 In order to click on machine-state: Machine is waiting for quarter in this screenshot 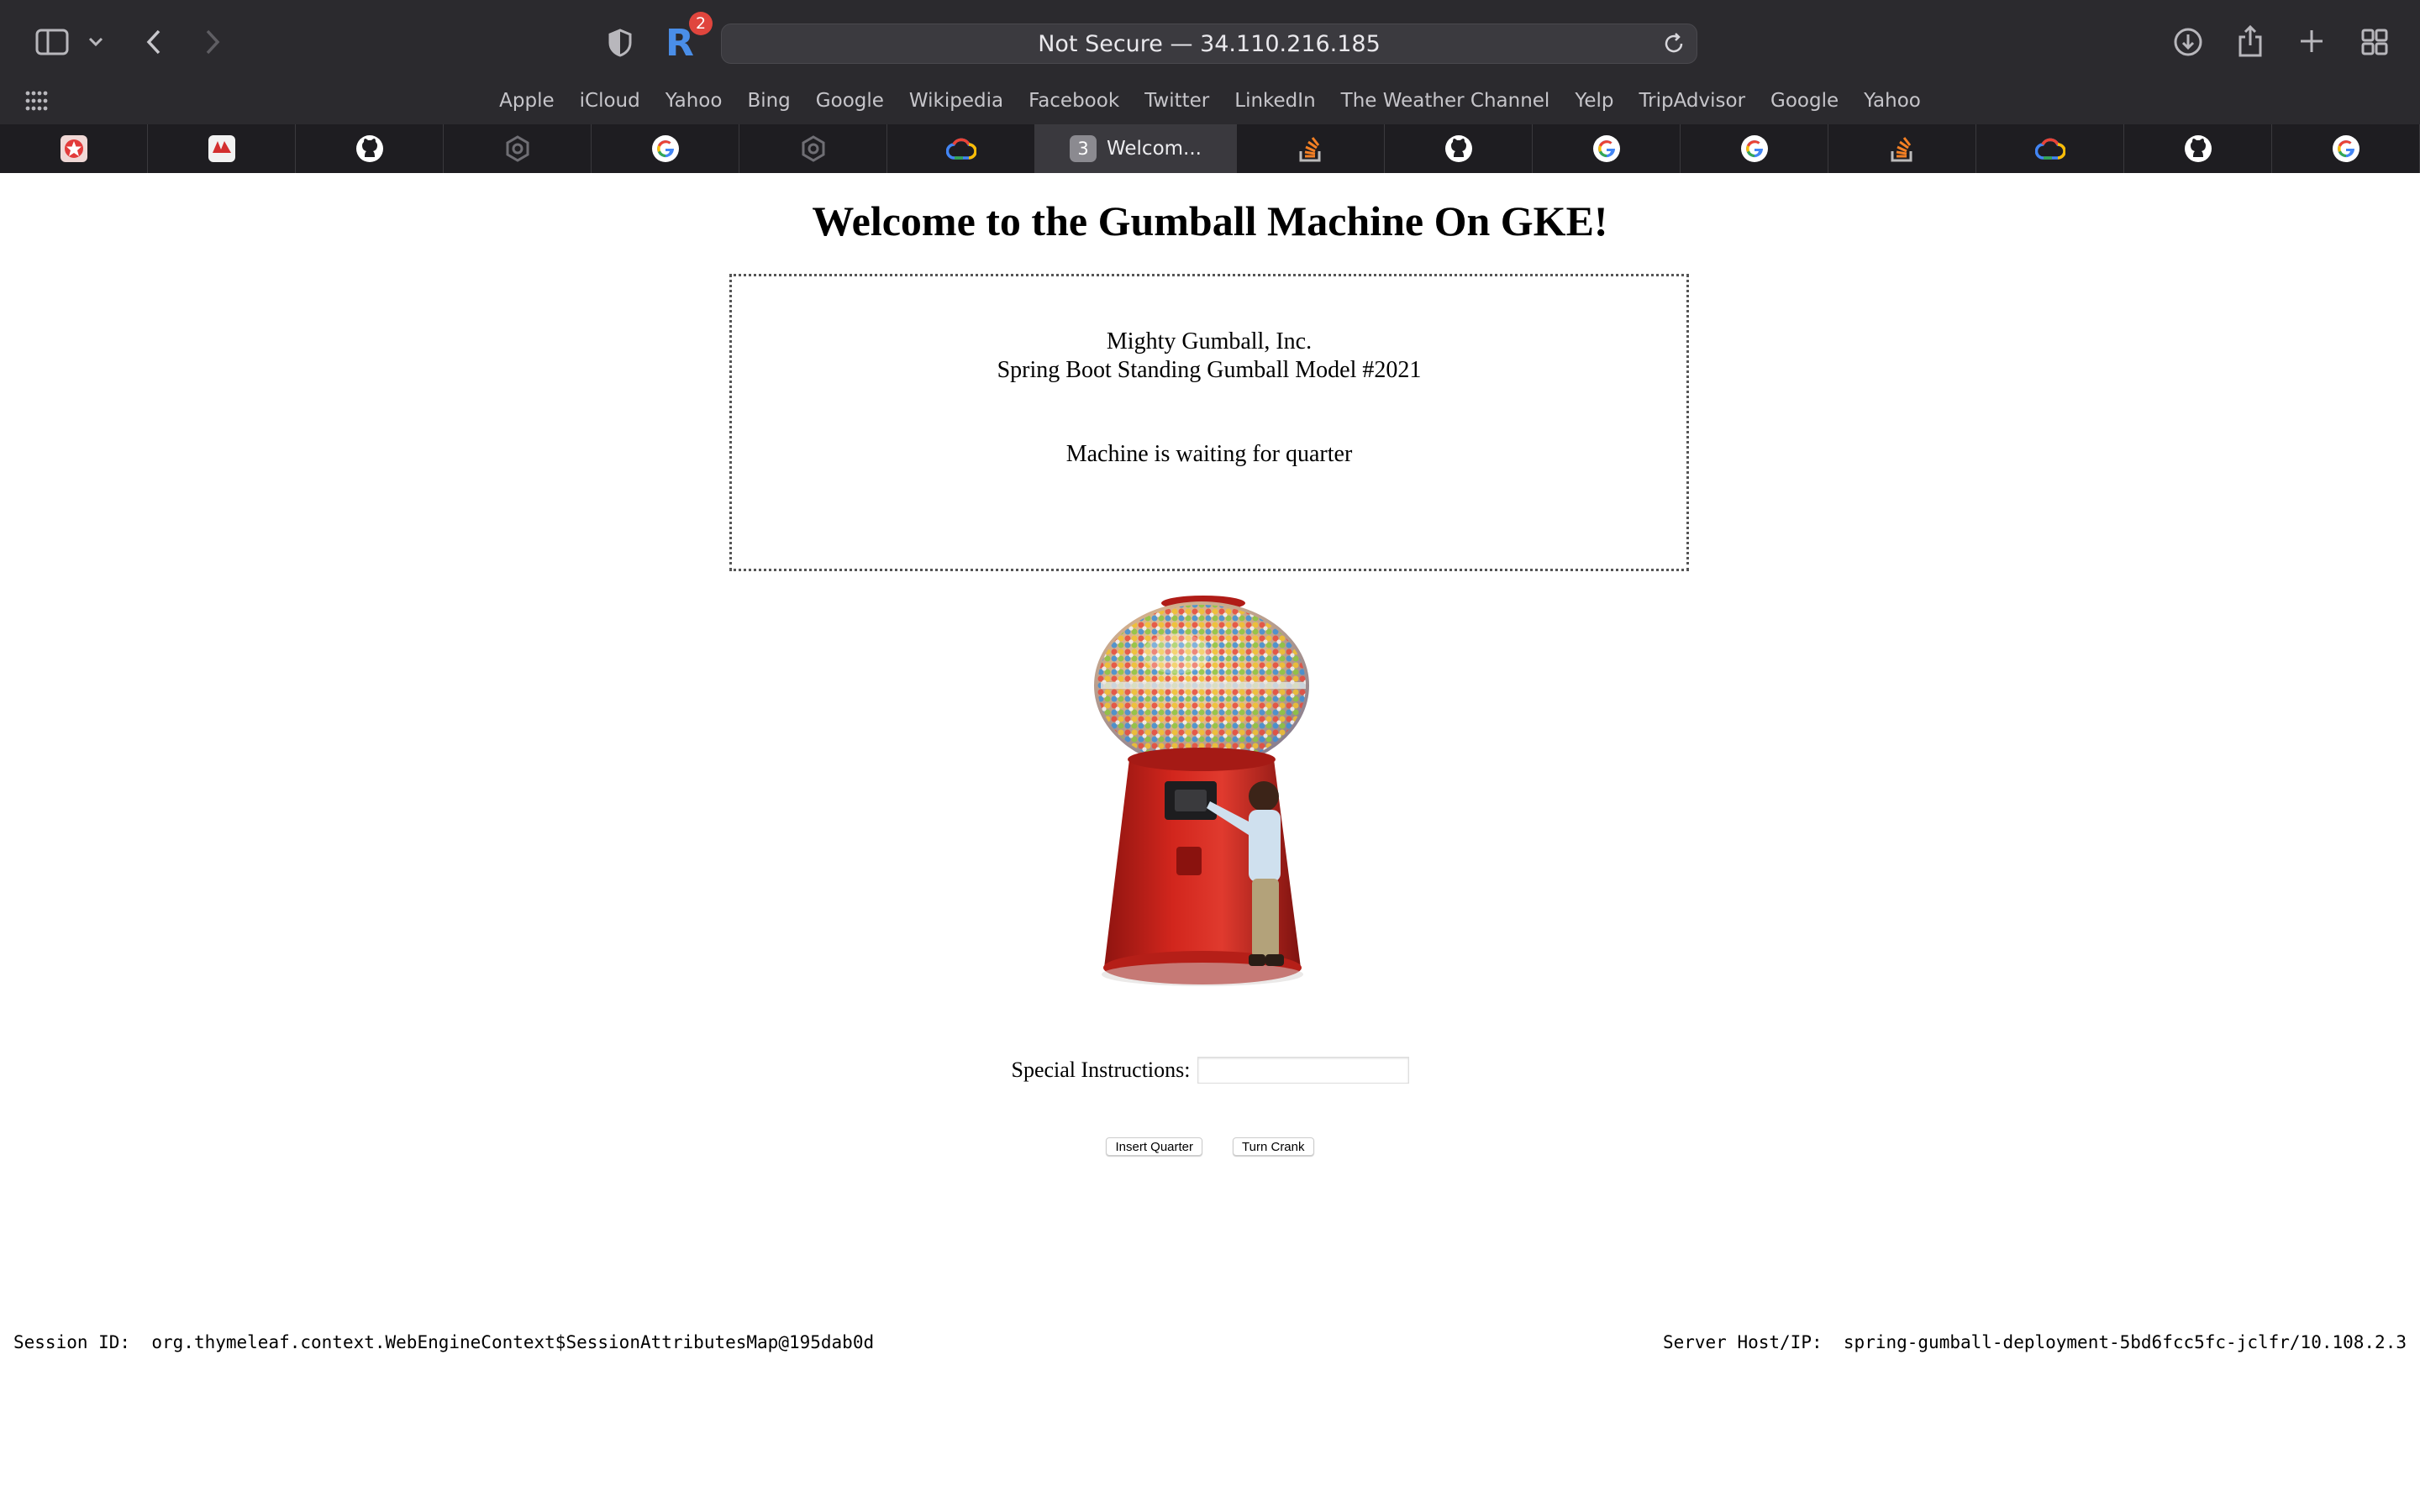, I will do `click(1209, 454)`.